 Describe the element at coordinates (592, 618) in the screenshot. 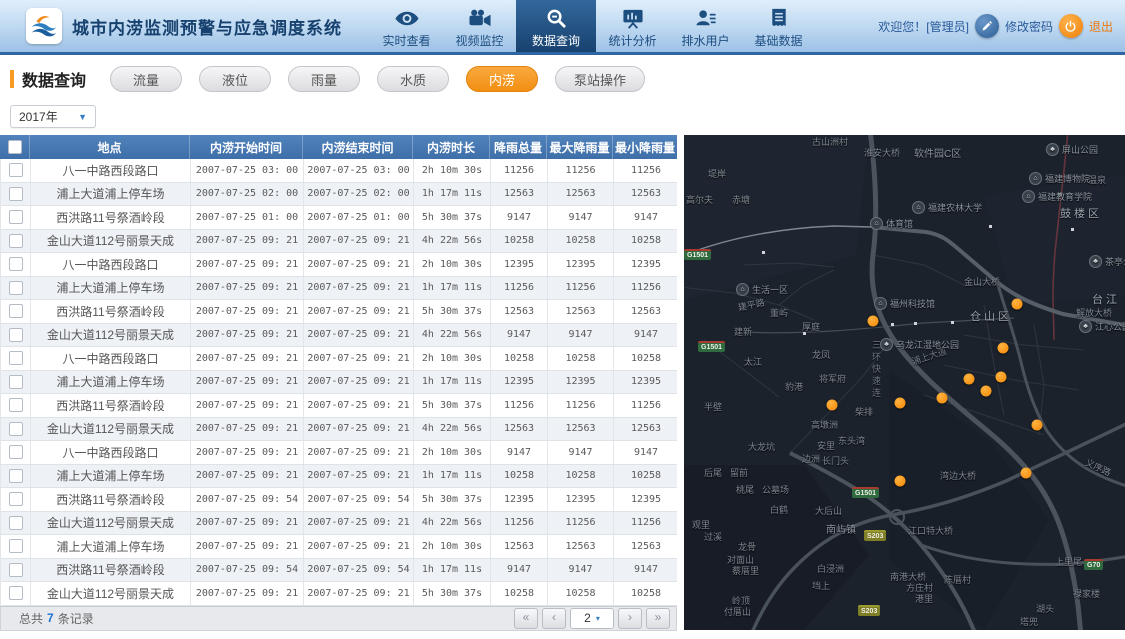

I see `page-select: 2 ▾` at that location.